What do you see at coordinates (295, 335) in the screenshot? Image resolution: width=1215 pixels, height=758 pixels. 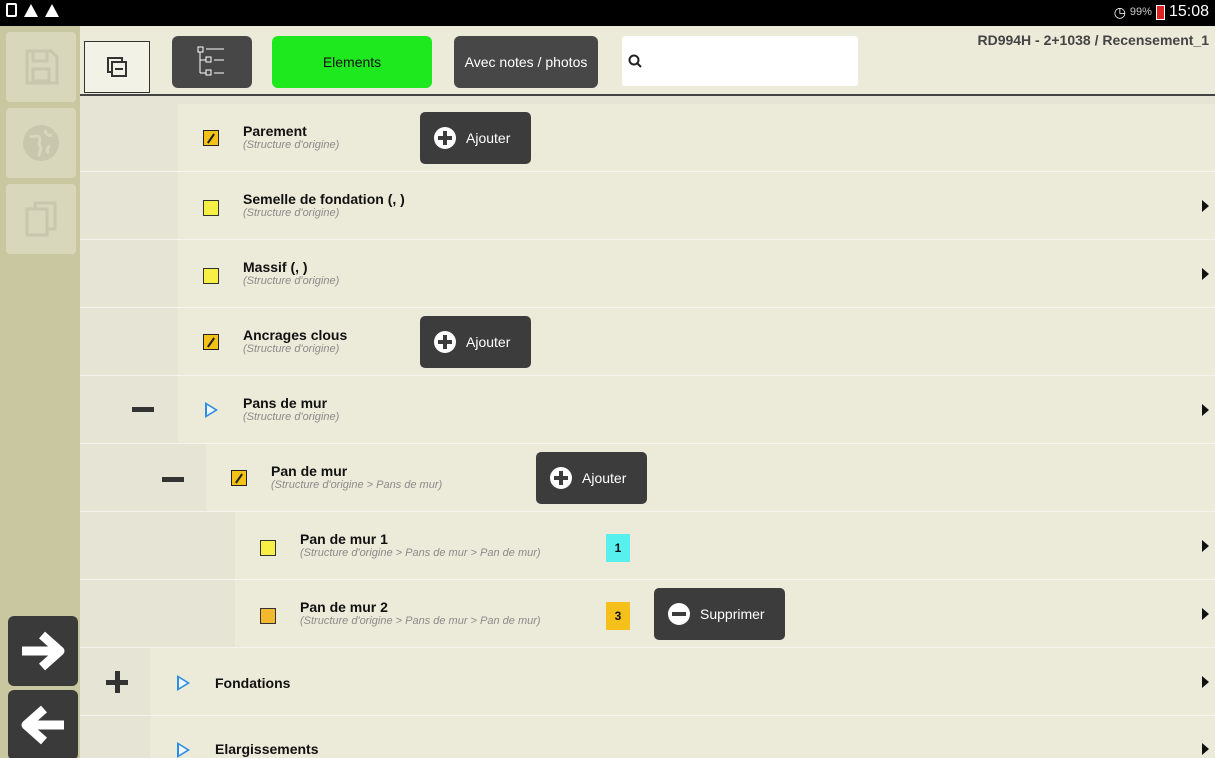 I see `row-title: Ancrages clous` at bounding box center [295, 335].